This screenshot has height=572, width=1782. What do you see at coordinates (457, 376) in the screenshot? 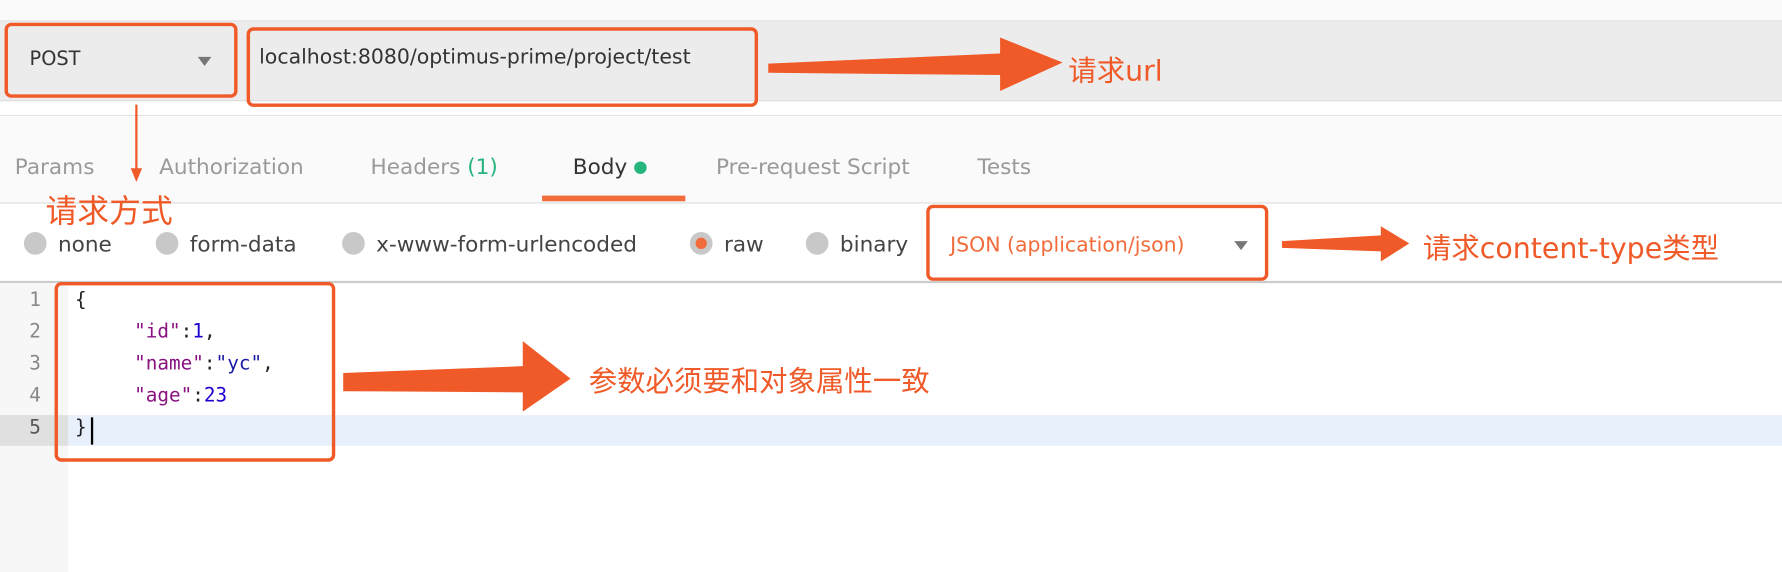
I see `arrow-params` at bounding box center [457, 376].